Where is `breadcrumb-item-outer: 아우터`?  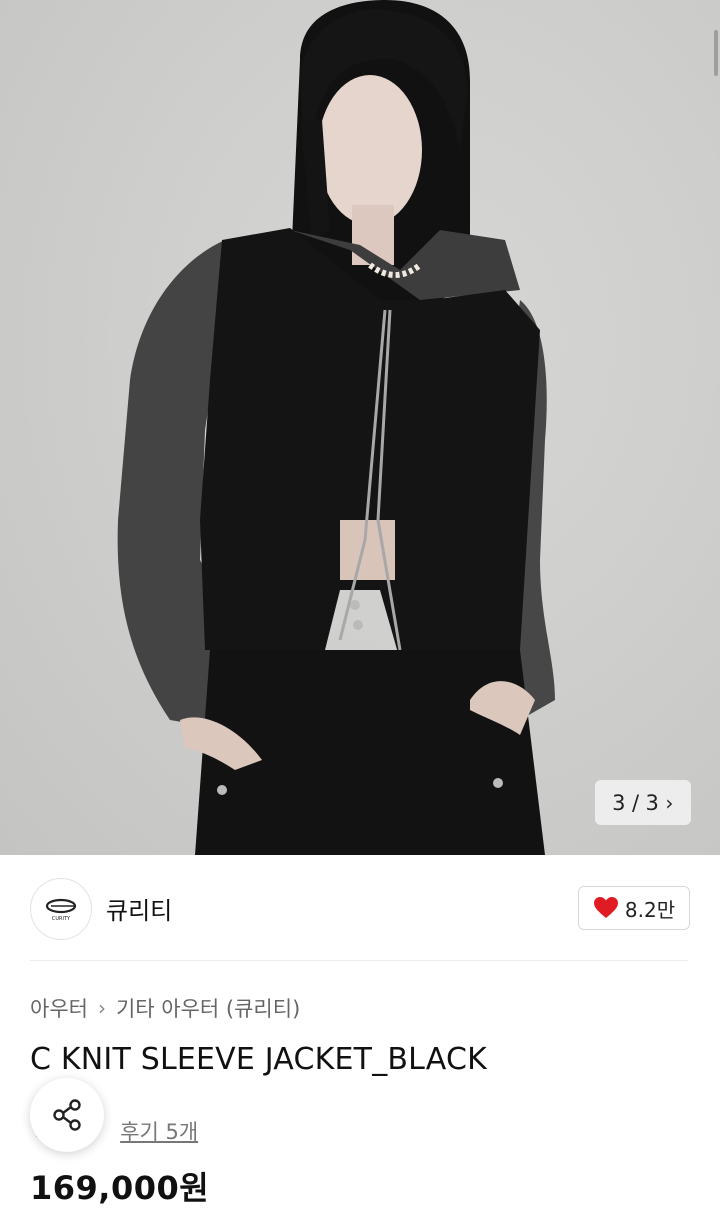 breadcrumb-item-outer: 아우터 is located at coordinates (59, 1008).